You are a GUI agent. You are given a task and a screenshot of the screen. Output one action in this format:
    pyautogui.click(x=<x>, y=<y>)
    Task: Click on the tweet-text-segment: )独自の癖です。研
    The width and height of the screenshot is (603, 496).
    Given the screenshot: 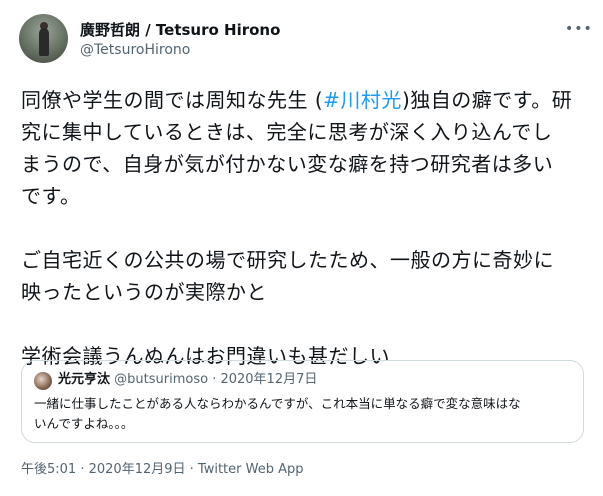 What is the action you would take?
    pyautogui.click(x=487, y=100)
    